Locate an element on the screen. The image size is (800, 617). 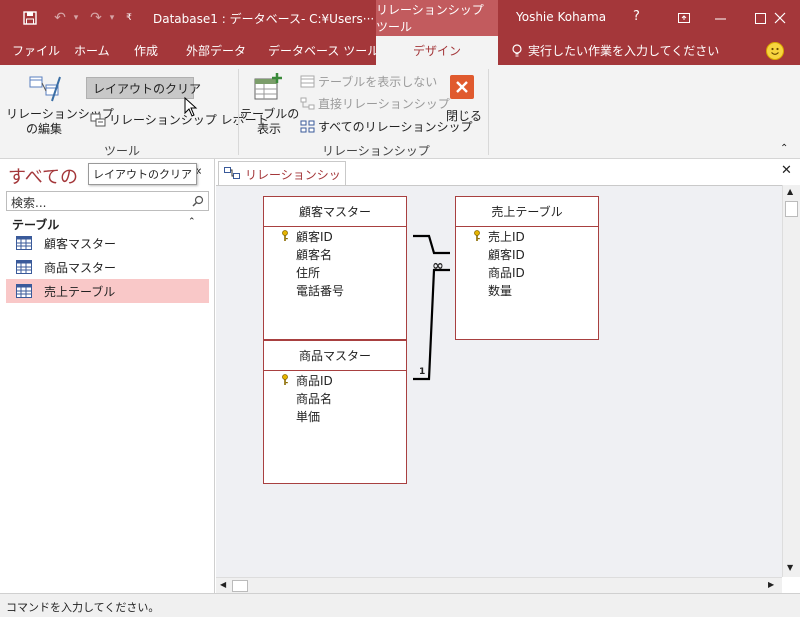
undo-icon: ↶ is located at coordinates (60, 18).